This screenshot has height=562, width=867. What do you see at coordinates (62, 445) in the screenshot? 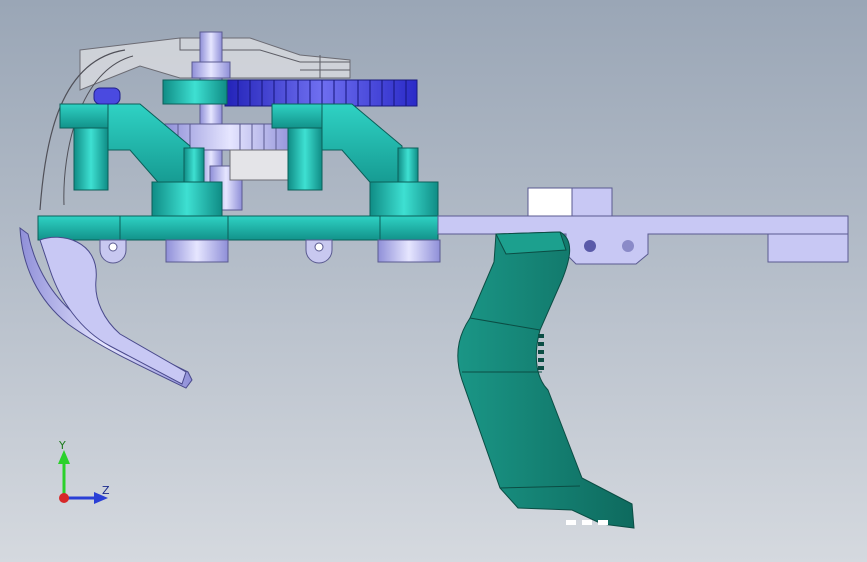
I see `y-axis-label: Y` at bounding box center [62, 445].